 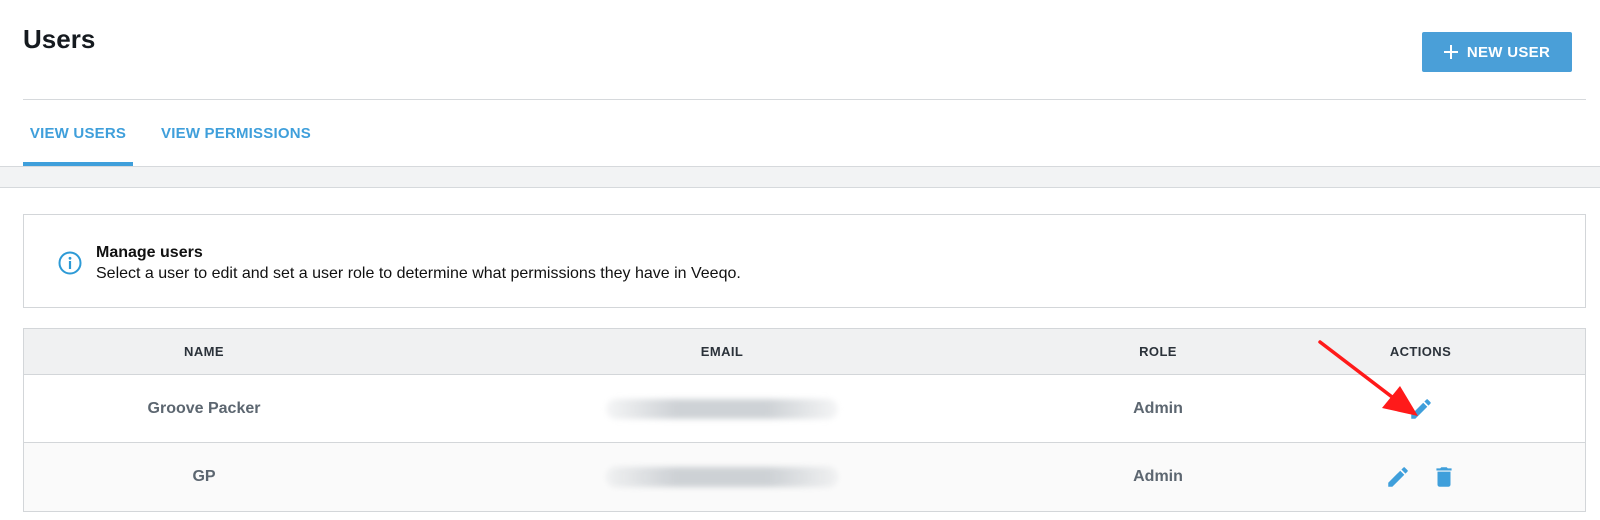 I want to click on section-separator, so click(x=800, y=177).